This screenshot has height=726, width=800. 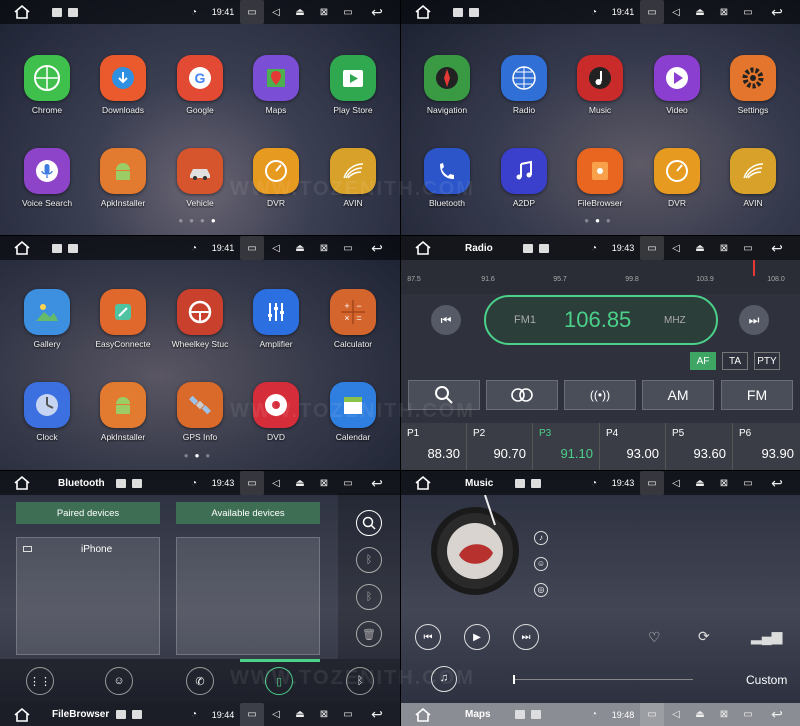 What do you see at coordinates (699, 446) in the screenshot?
I see `preset-p5: P5 93.60` at bounding box center [699, 446].